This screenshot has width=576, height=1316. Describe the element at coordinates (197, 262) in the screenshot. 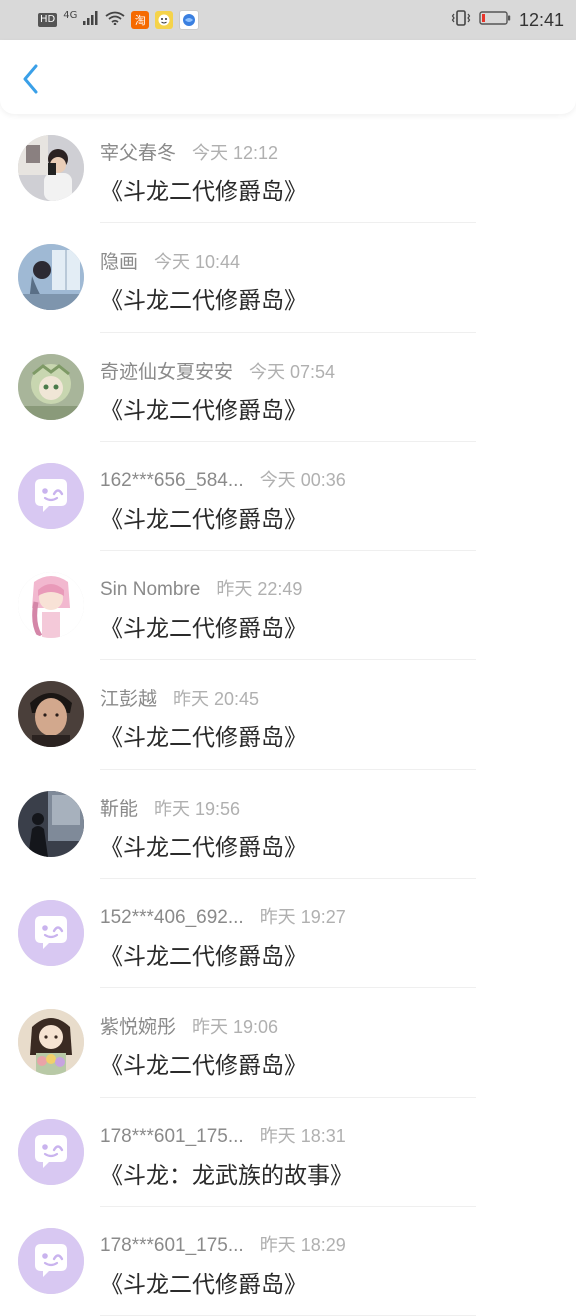

I see `timestamp: 今天 10:44` at that location.